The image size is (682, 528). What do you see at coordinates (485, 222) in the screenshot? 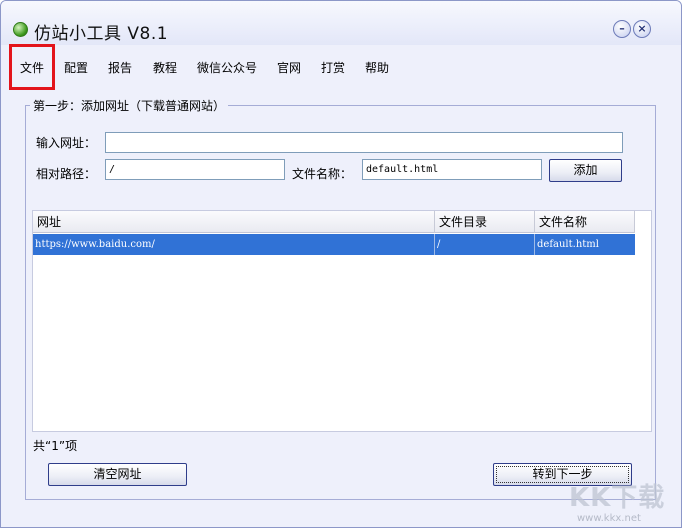
I see `col-dir: 文件目录` at bounding box center [485, 222].